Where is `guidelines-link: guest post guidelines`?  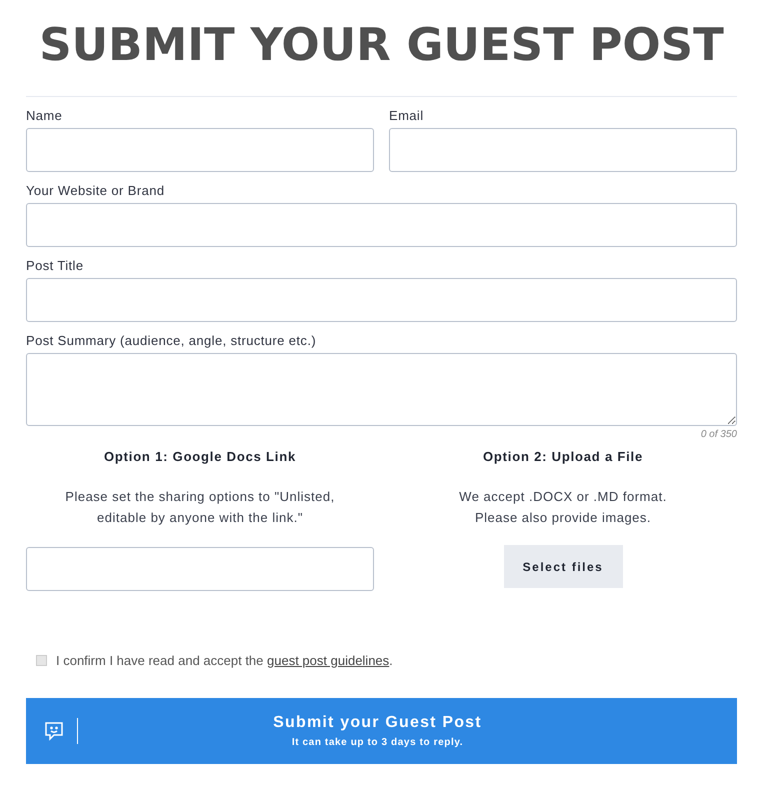 guidelines-link: guest post guidelines is located at coordinates (328, 660).